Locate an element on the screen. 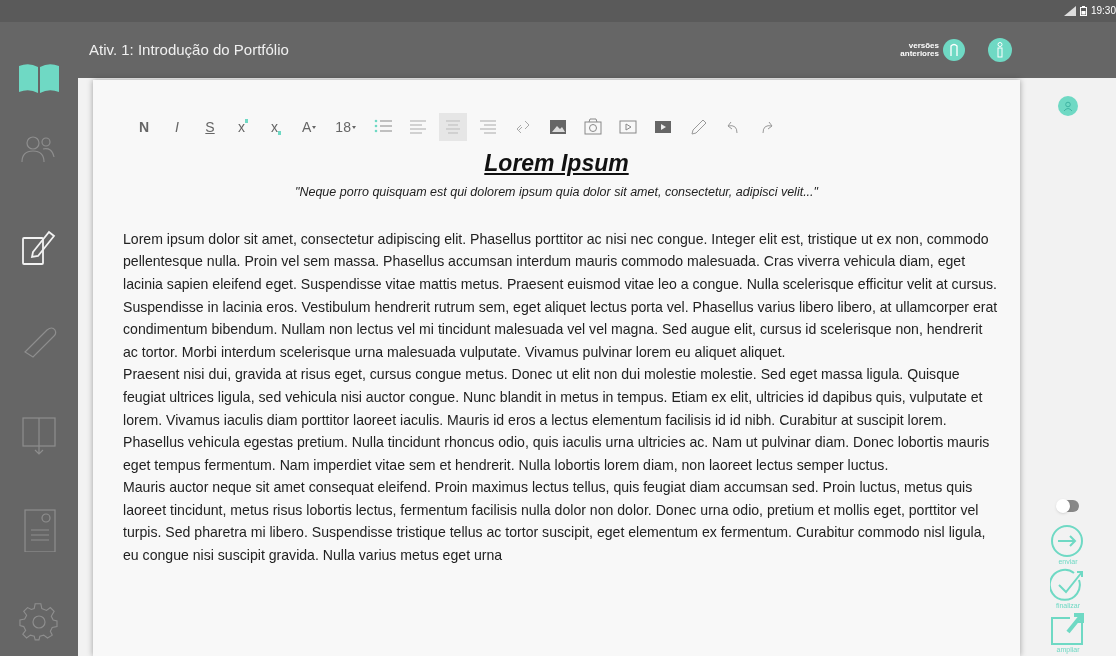 The height and width of the screenshot is (656, 1116). redo-icon is located at coordinates (768, 127).